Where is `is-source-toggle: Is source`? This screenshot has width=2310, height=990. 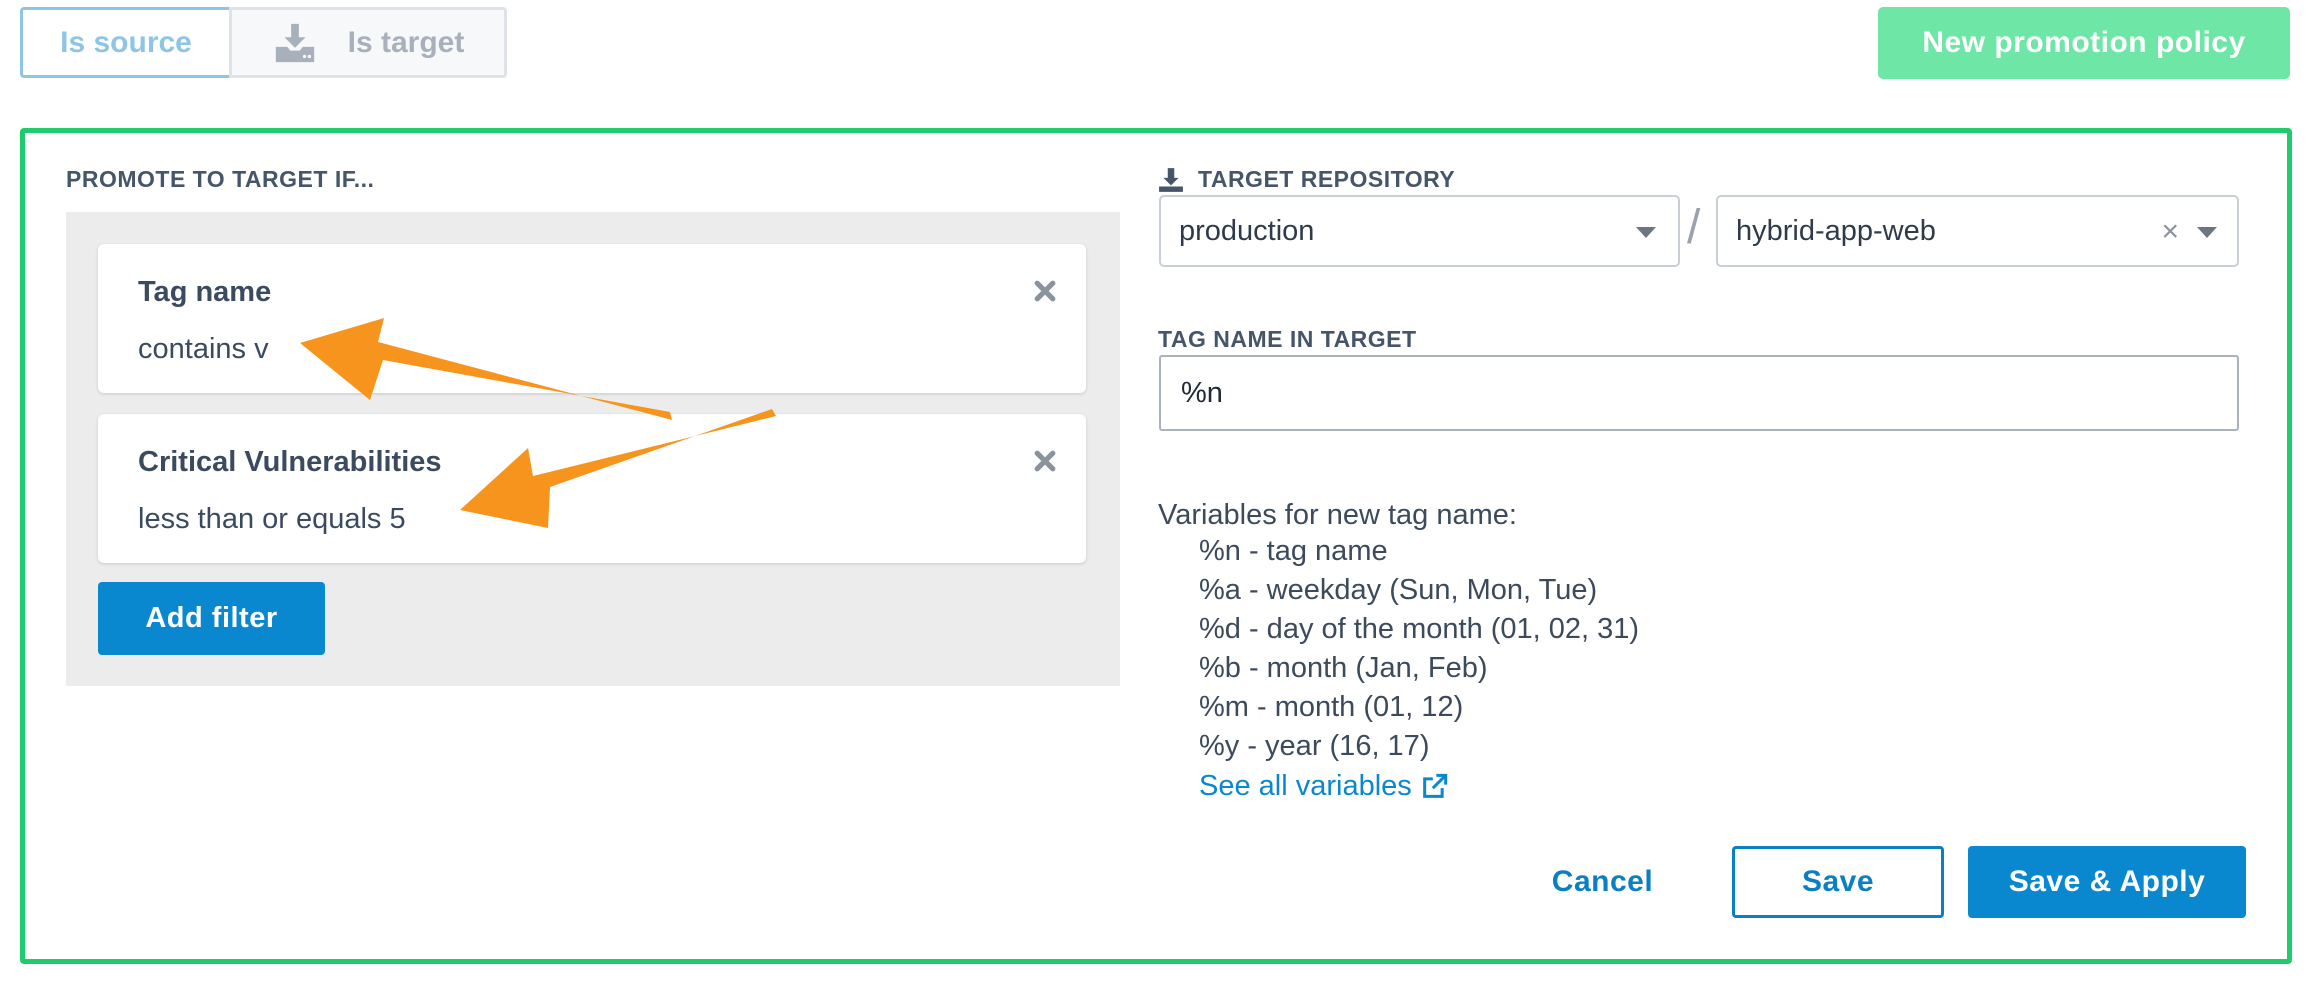
is-source-toggle: Is source is located at coordinates (126, 42).